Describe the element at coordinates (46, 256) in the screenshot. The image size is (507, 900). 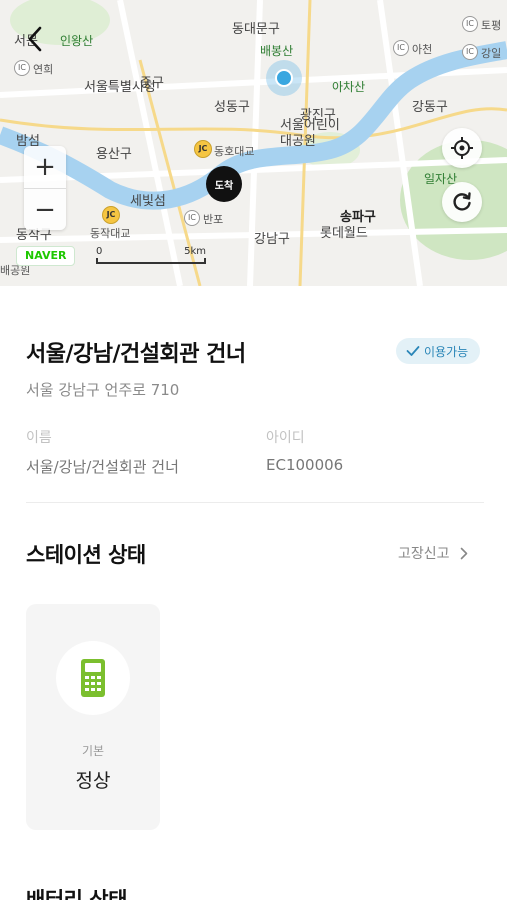
I see `naver-logo: NAVER` at that location.